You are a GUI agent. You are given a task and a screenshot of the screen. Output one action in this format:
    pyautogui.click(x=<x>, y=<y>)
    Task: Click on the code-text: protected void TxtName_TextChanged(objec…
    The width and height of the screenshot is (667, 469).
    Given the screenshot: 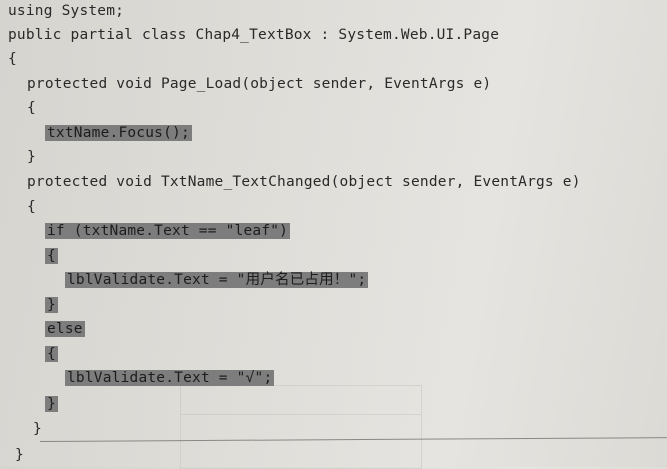 What is the action you would take?
    pyautogui.click(x=304, y=182)
    